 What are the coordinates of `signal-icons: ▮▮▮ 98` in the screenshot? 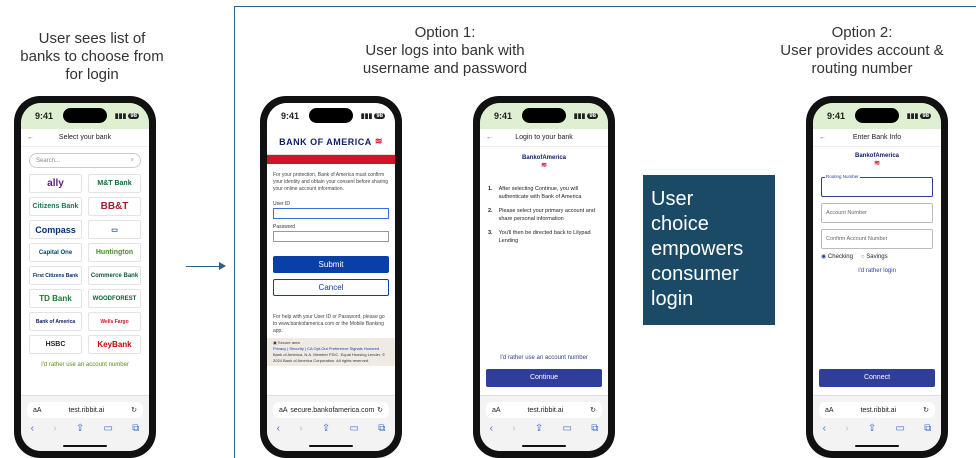 It's located at (586, 116).